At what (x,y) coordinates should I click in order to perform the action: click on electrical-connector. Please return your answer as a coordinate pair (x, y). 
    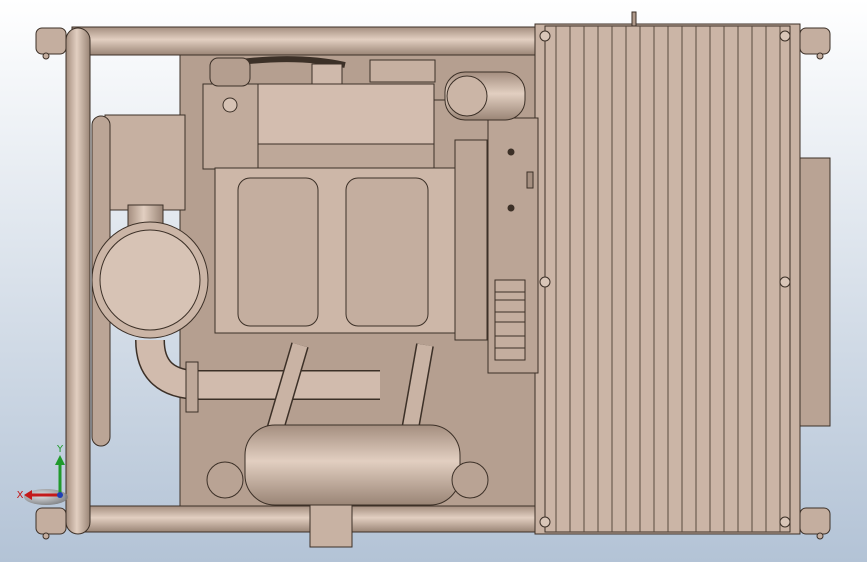
    Looking at the image, I should click on (510, 320).